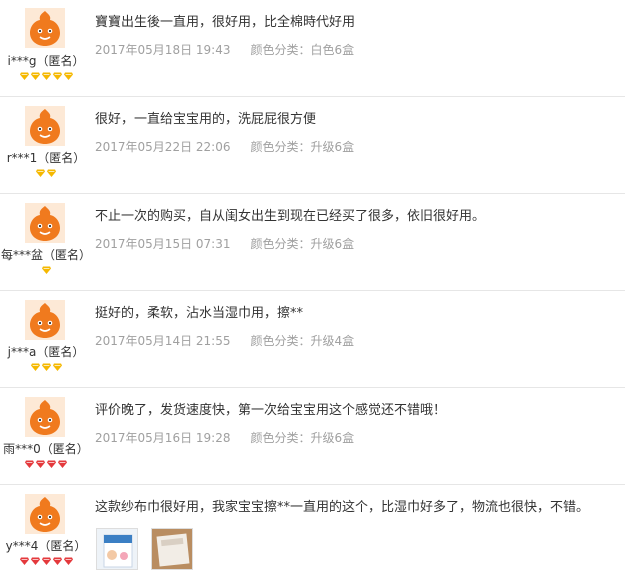 Image resolution: width=625 pixels, height=579 pixels. What do you see at coordinates (271, 410) in the screenshot?
I see `review-text: 评价晚了，发货速度快，第一次给宝宝用这个感觉还不错哦！` at bounding box center [271, 410].